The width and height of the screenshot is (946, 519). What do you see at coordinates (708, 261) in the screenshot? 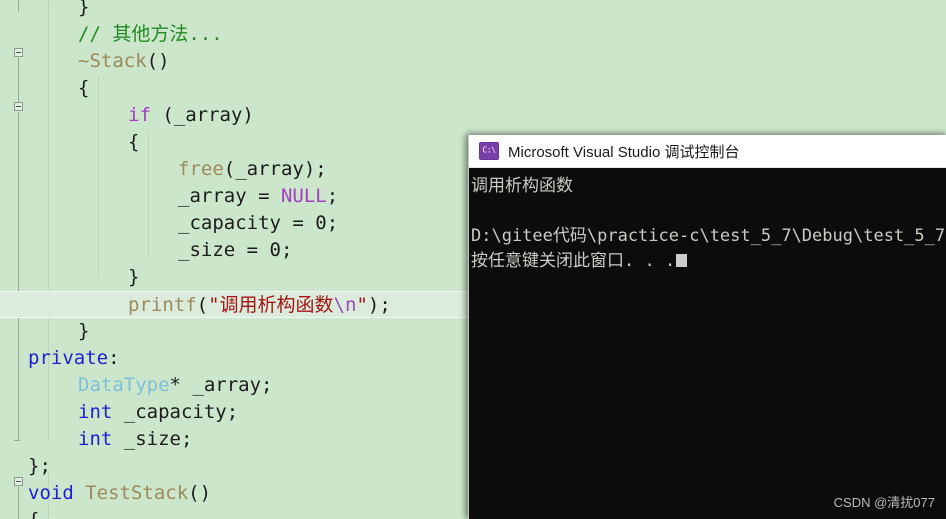
I see `console-output-line: 按任意键关闭此窗口. . .` at bounding box center [708, 261].